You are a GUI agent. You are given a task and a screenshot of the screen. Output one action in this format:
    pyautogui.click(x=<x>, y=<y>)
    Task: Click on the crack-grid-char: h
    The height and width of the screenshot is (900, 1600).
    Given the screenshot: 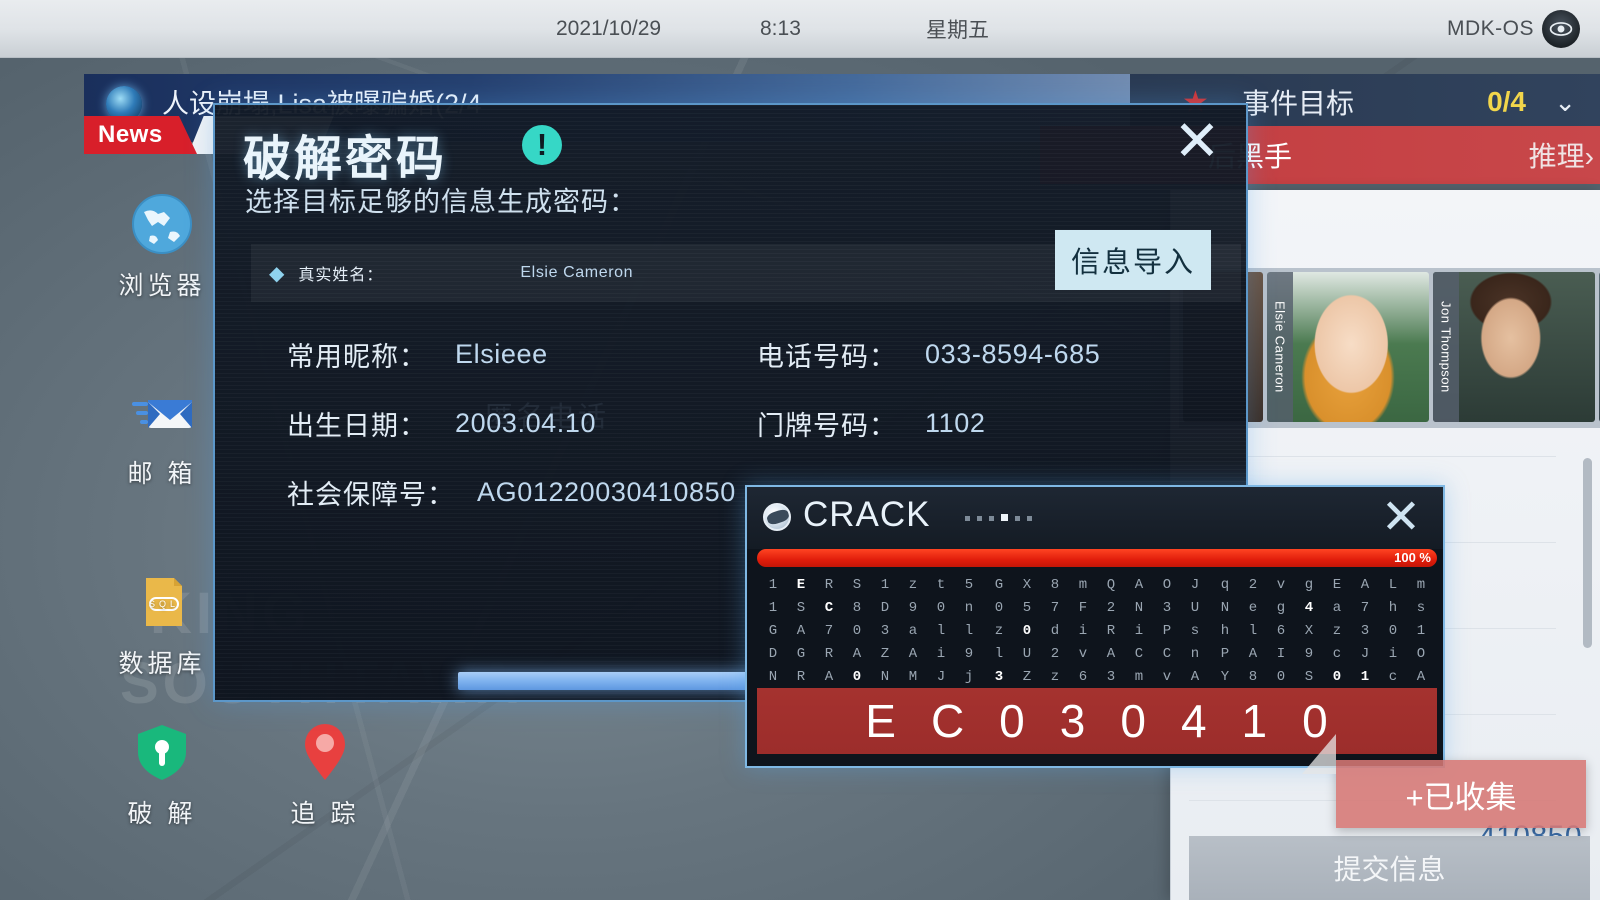 What is the action you would take?
    pyautogui.click(x=1225, y=631)
    